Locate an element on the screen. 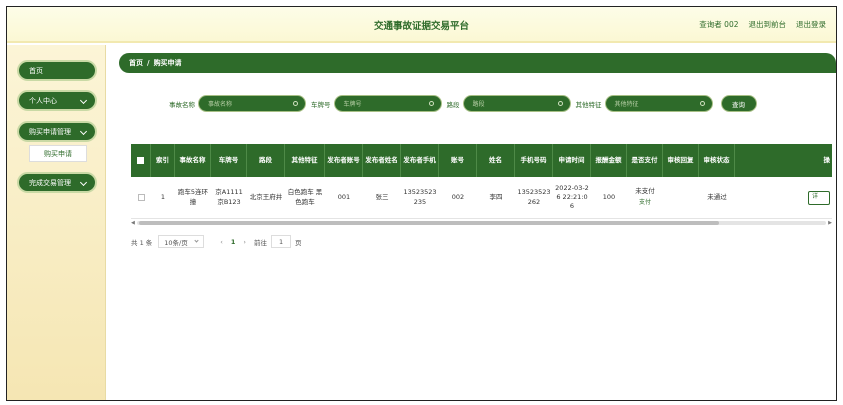  horizontal-scrollbar: ◀ ▶ is located at coordinates (481, 223).